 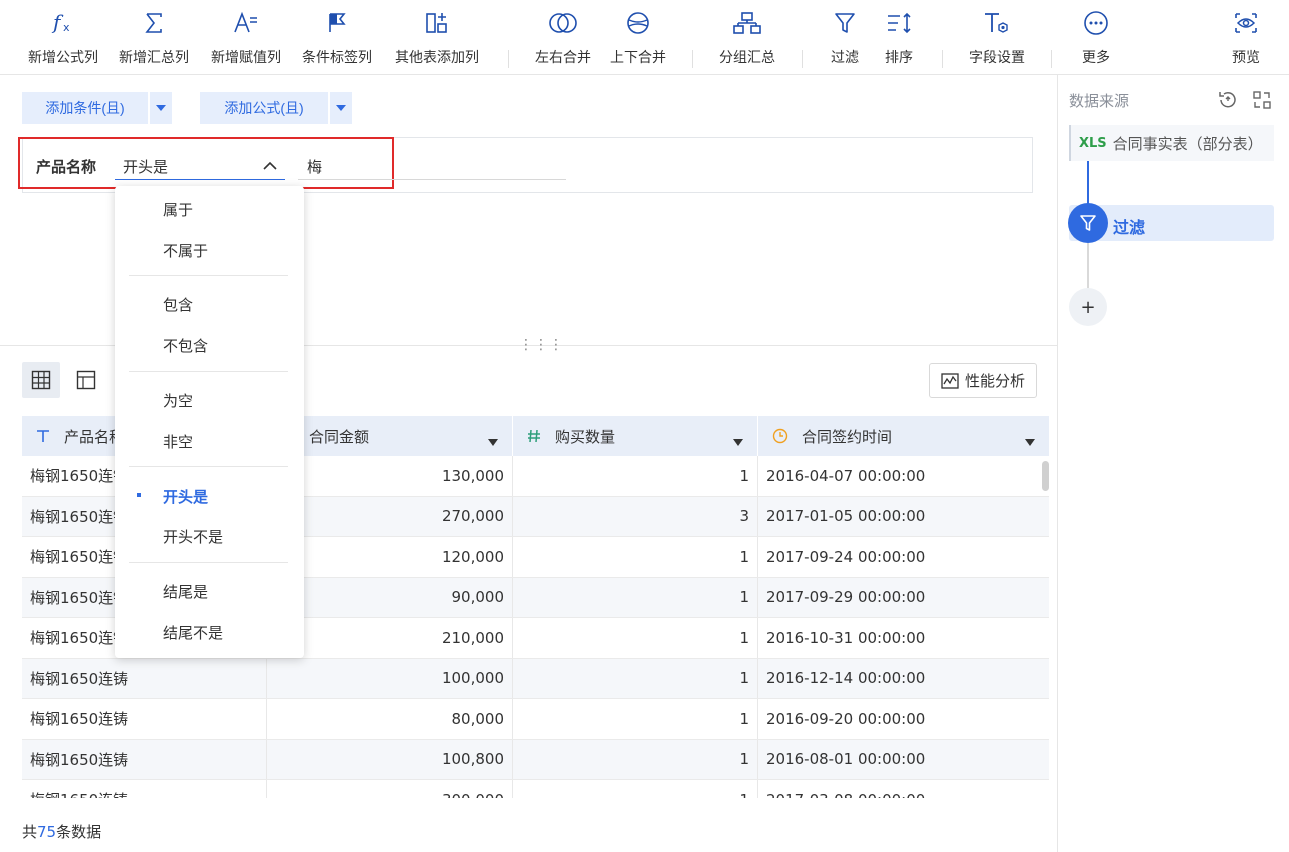 I want to click on toolbar-label: 条件标签列, so click(x=337, y=58).